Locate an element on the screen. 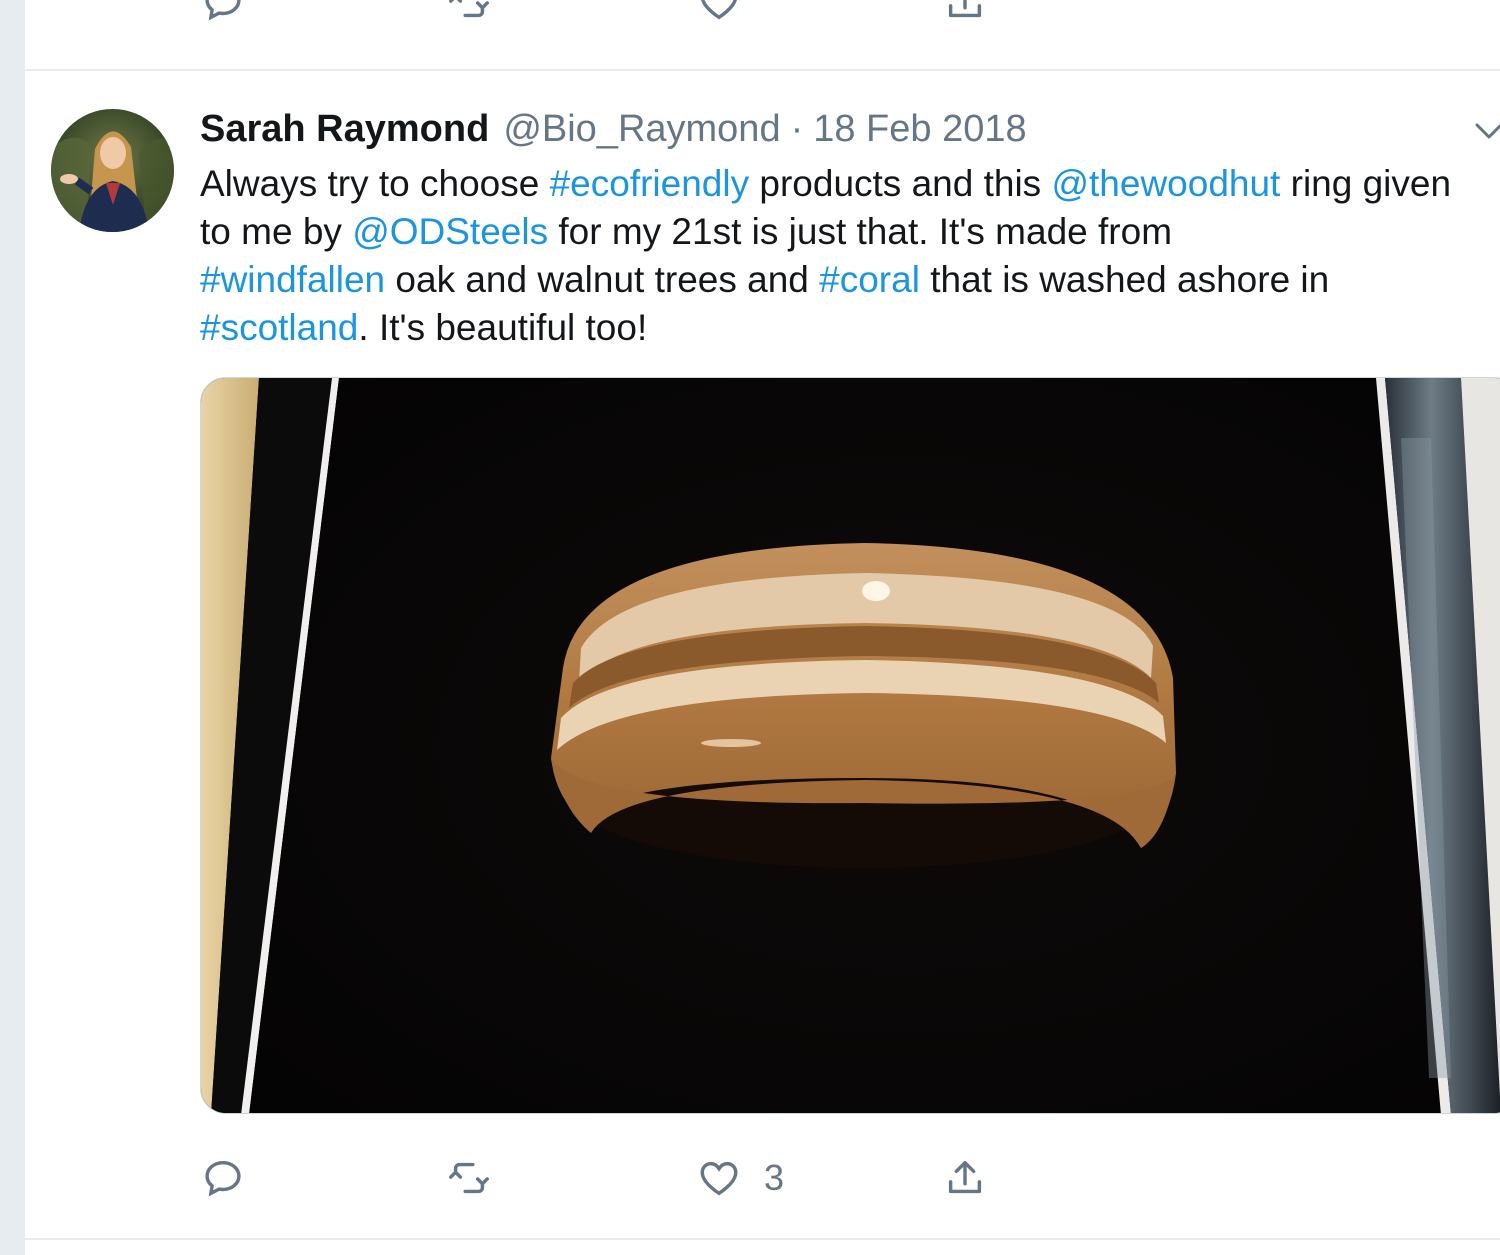 The height and width of the screenshot is (1255, 1500). avatar is located at coordinates (112, 170).